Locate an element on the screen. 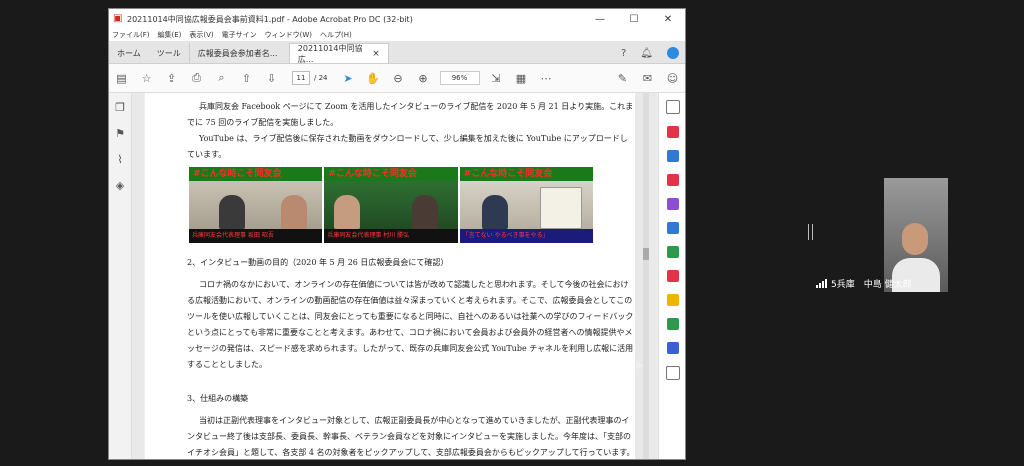 Image resolution: width=1024 pixels, height=466 pixels. tab-document-2: 20211014中同協広... × is located at coordinates (338, 53).